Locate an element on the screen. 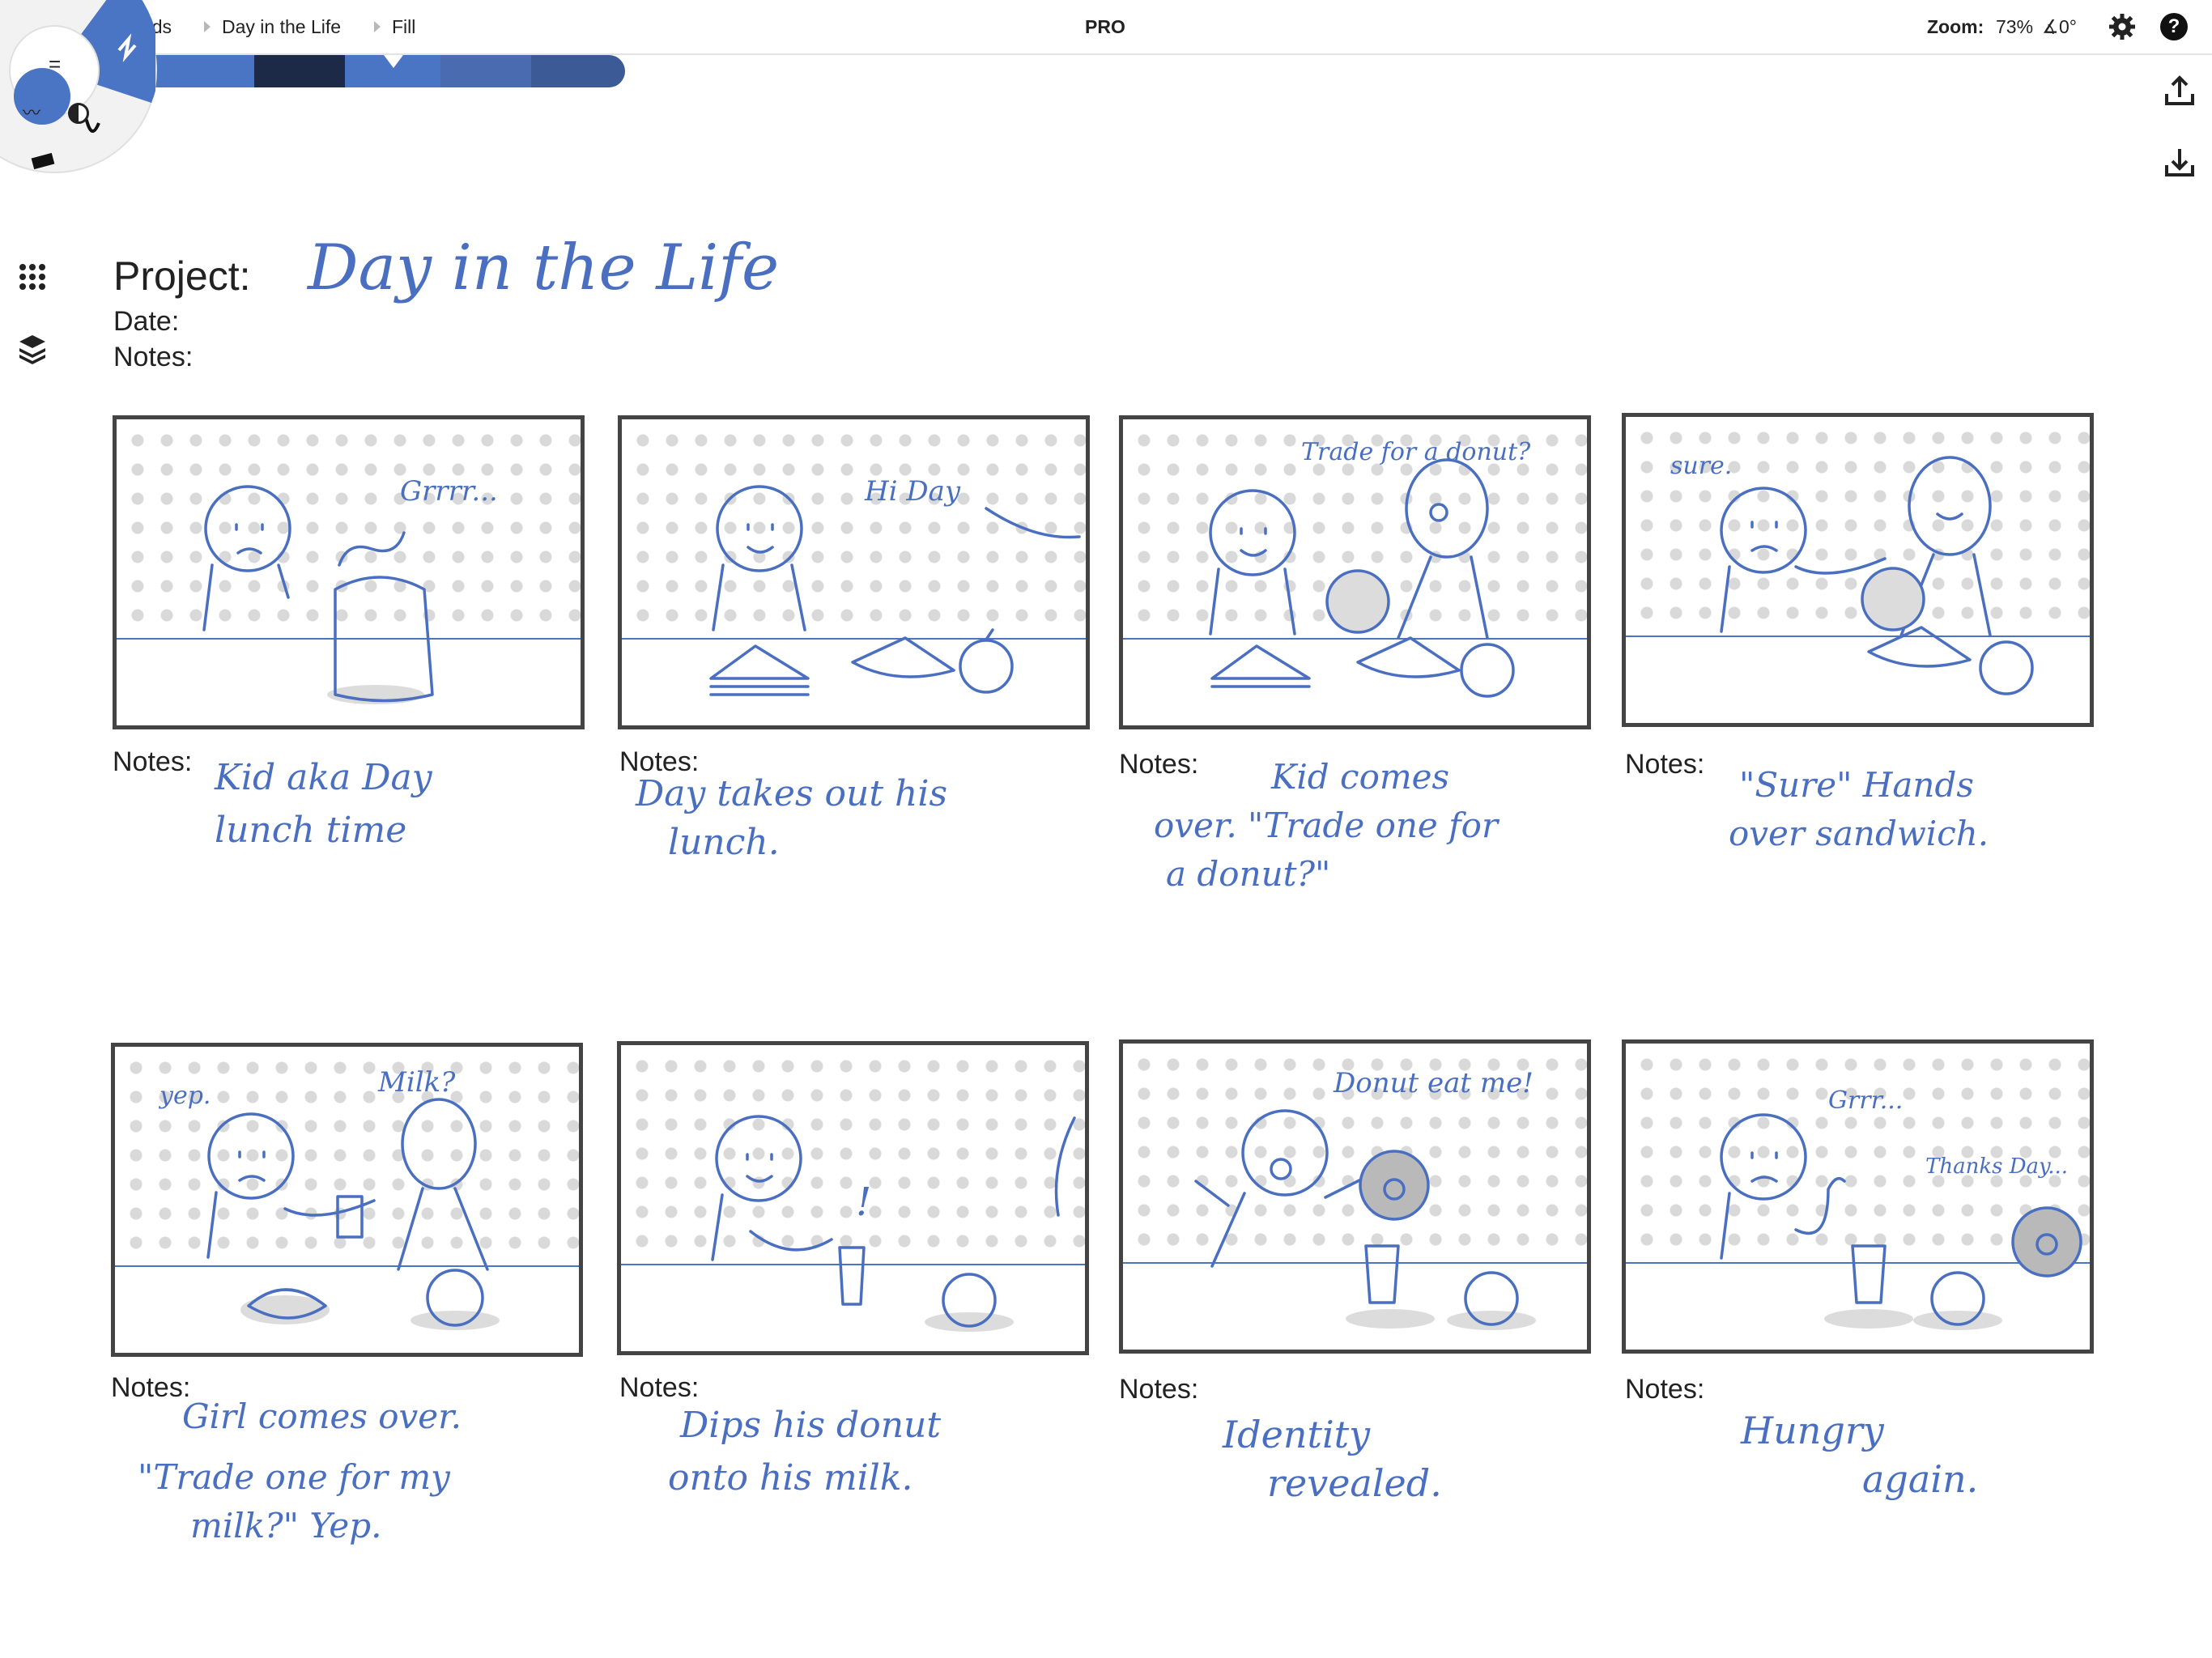 Image resolution: width=2212 pixels, height=1658 pixels. storyboard-panel: sure. is located at coordinates (1858, 570).